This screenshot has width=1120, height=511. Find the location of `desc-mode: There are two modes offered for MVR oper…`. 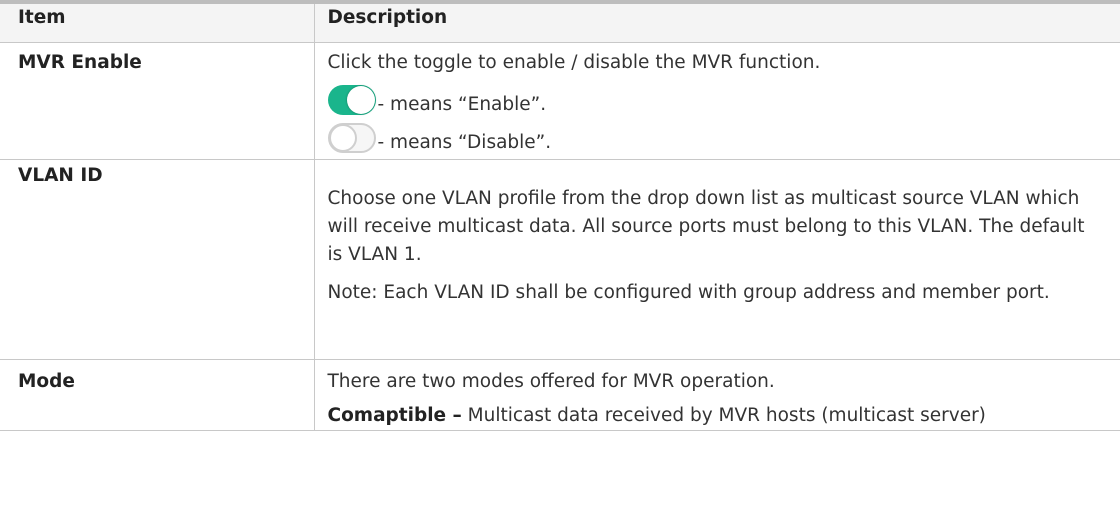

desc-mode: There are two modes offered for MVR oper… is located at coordinates (716, 395).